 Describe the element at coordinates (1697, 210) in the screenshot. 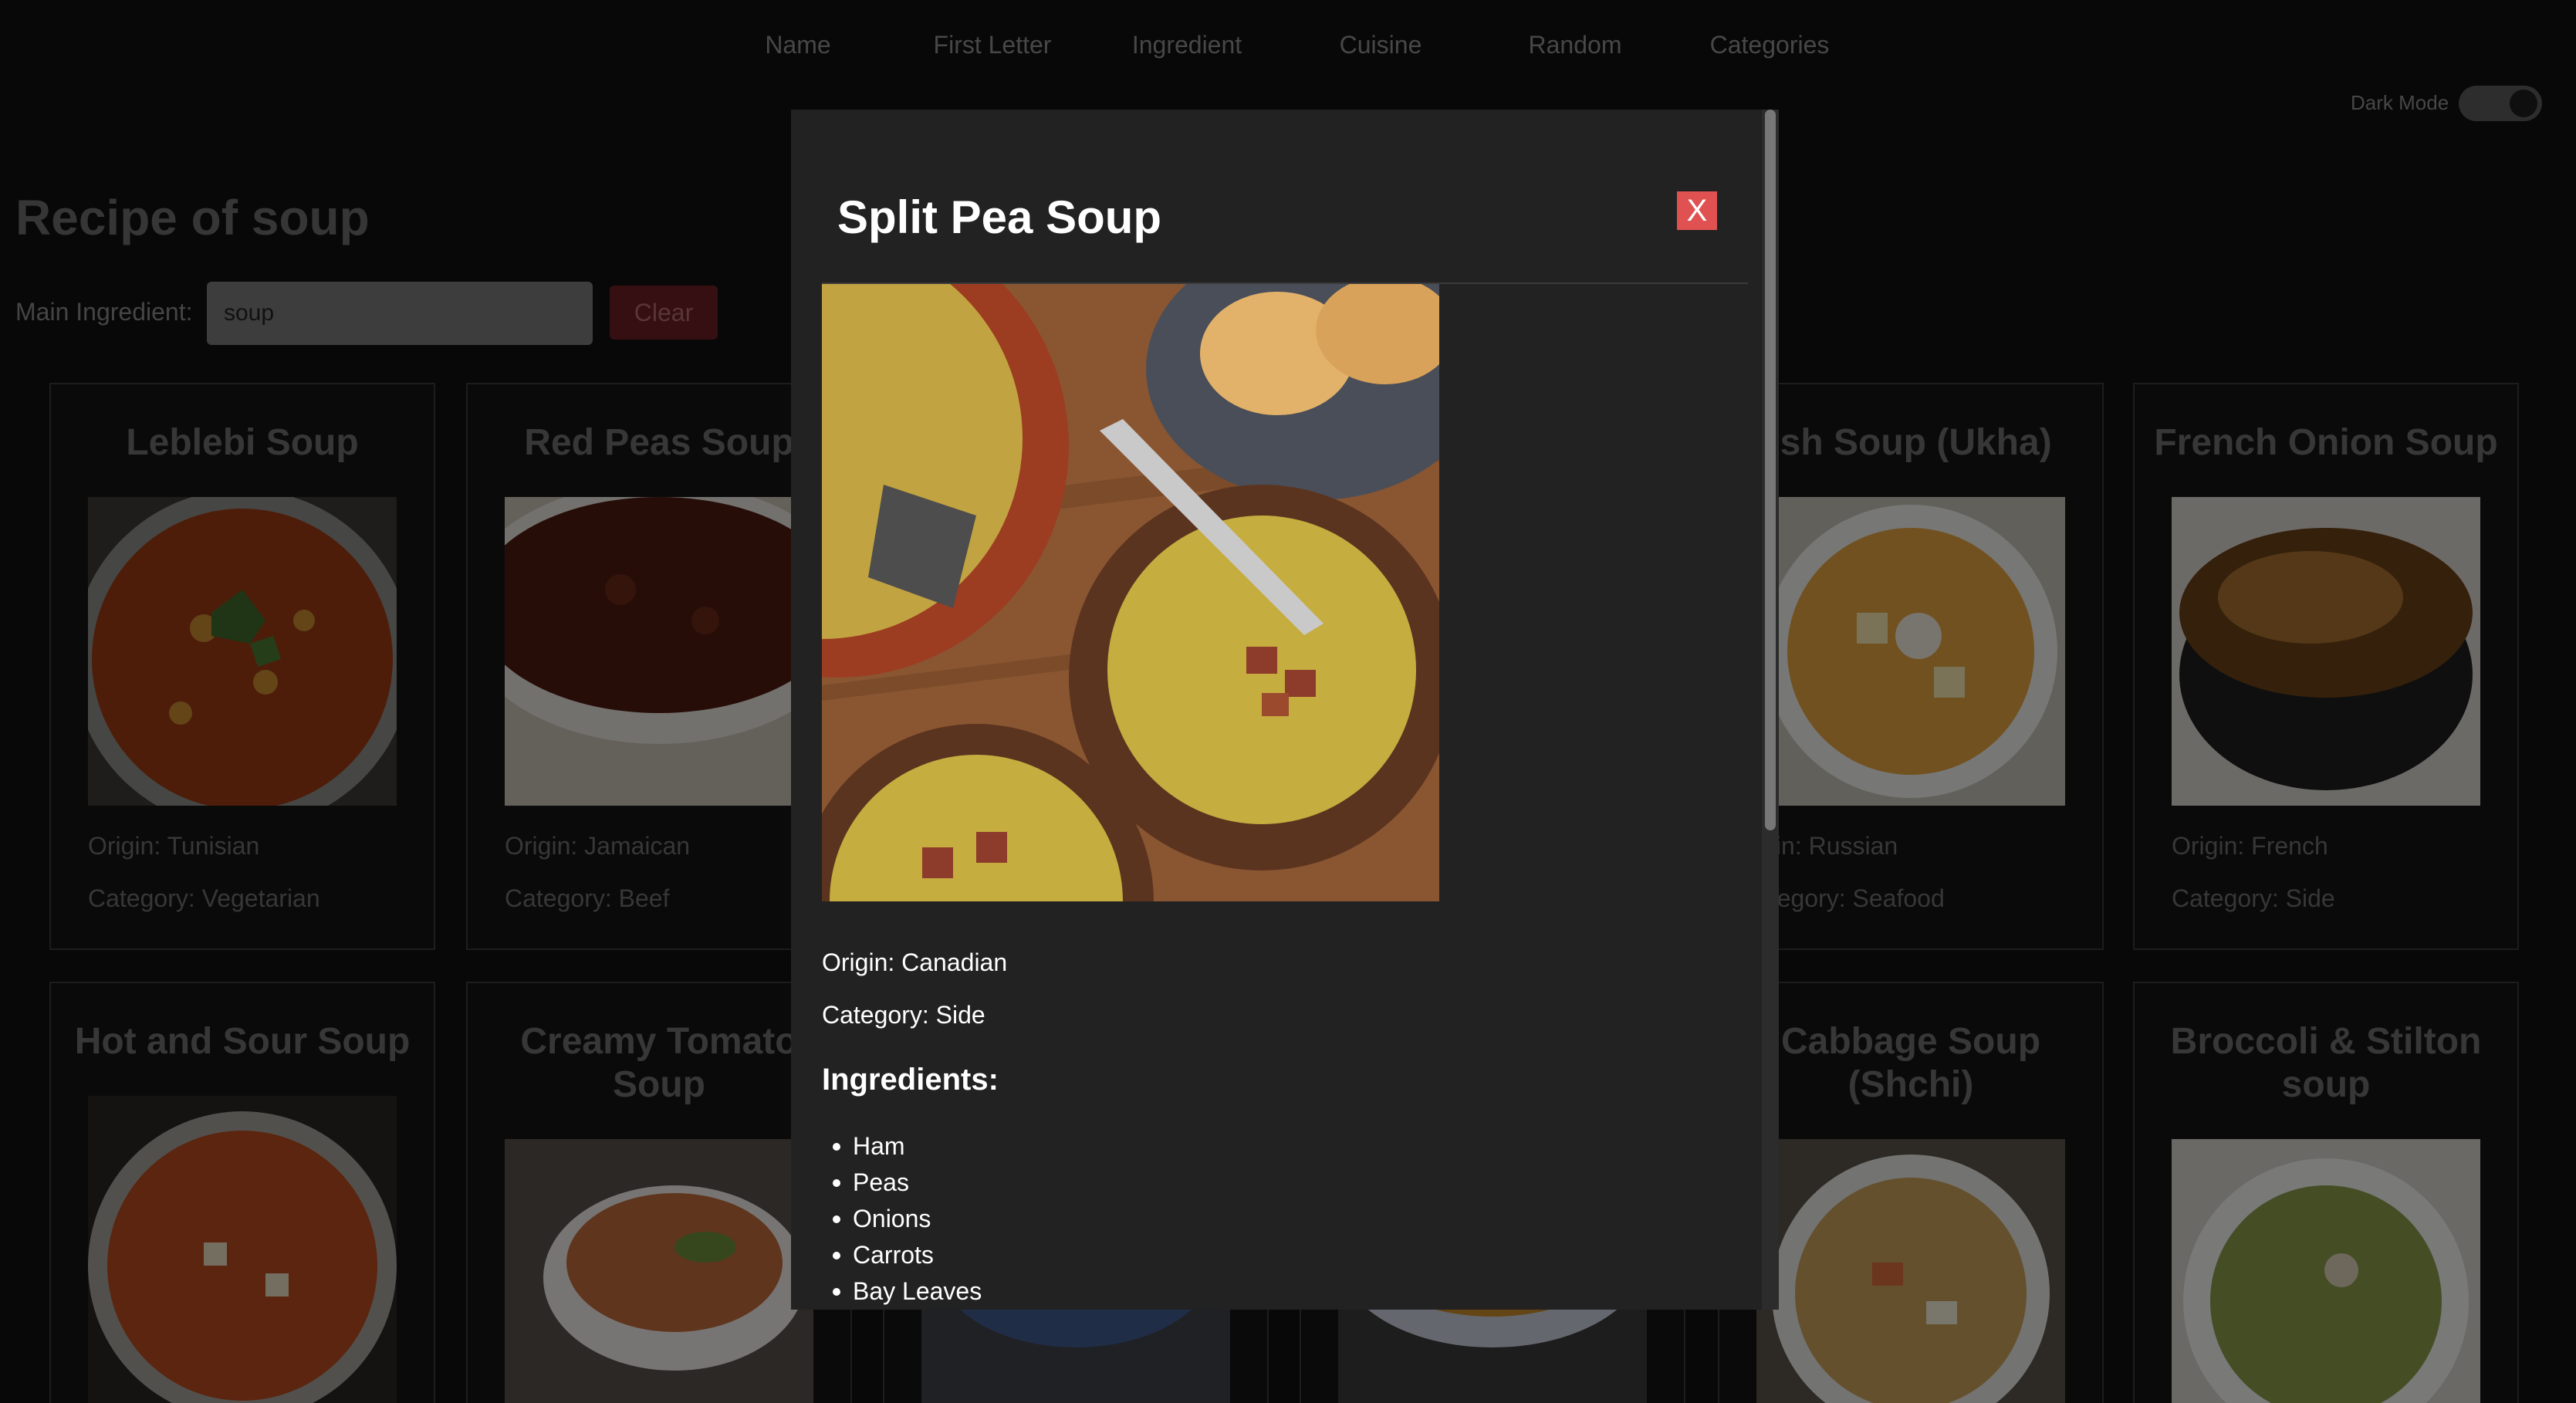

I see `close-button: X` at that location.